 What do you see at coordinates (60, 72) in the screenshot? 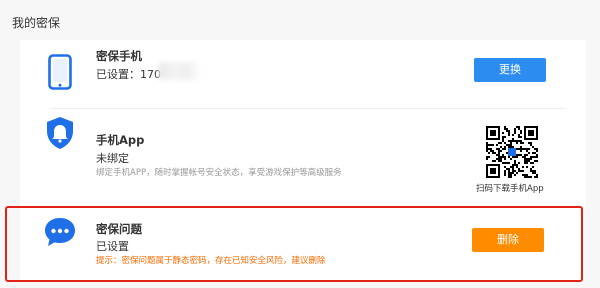
I see `smartphone-icon` at bounding box center [60, 72].